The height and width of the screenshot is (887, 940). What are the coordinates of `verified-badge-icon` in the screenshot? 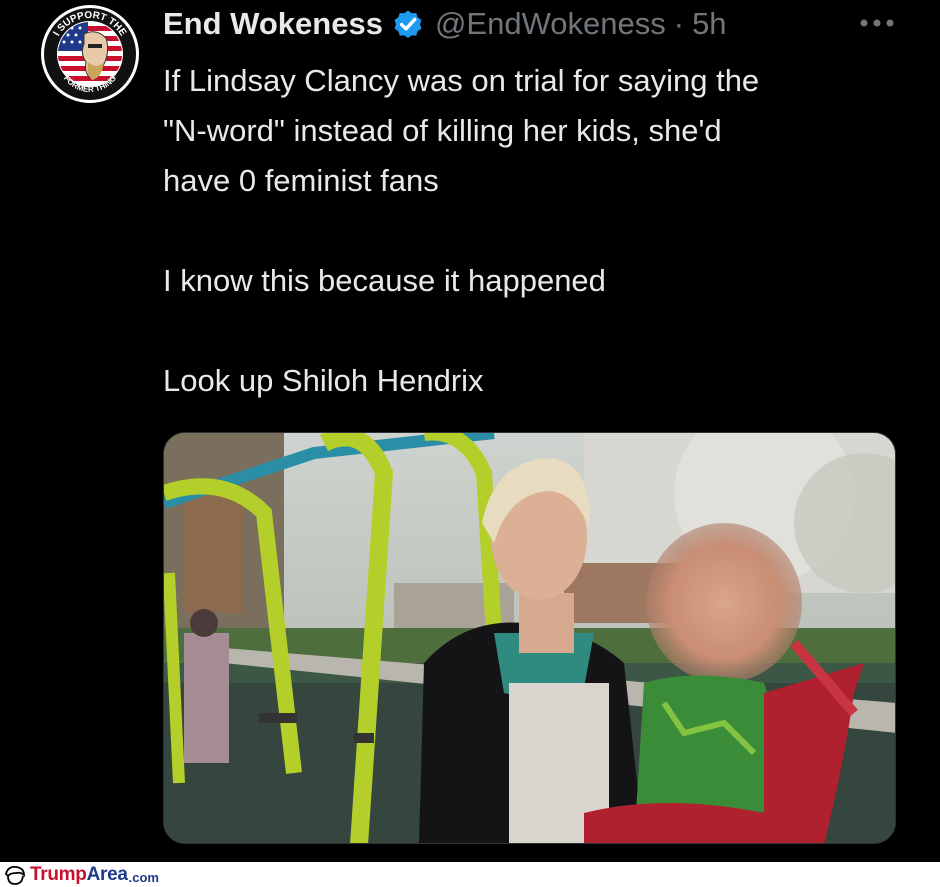 It's located at (408, 24).